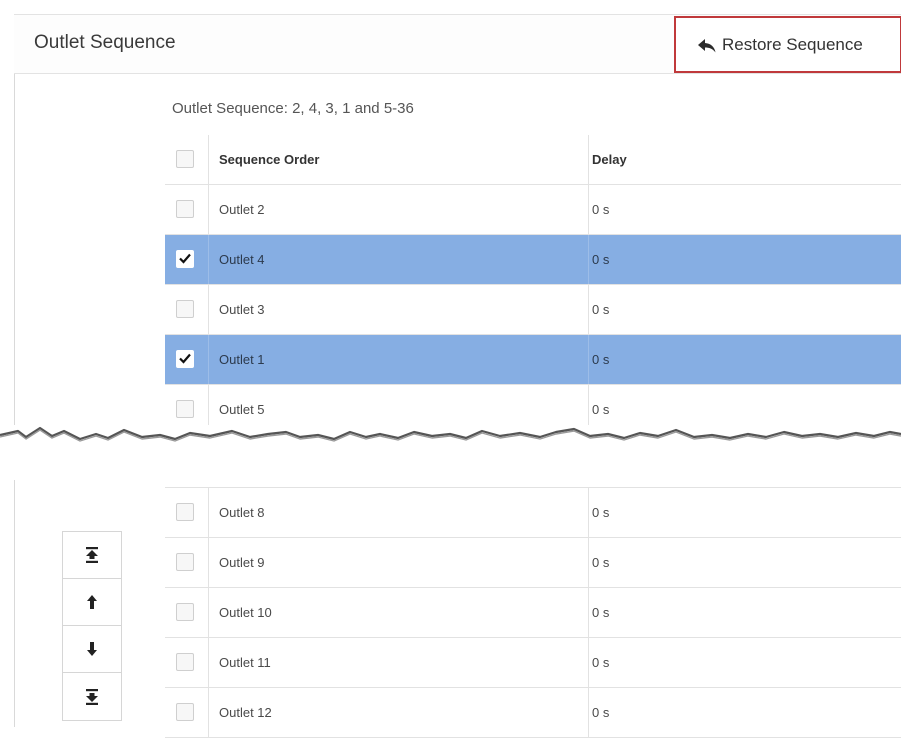 This screenshot has height=738, width=901. Describe the element at coordinates (105, 42) in the screenshot. I see `panel-title: Outlet Sequence` at that location.